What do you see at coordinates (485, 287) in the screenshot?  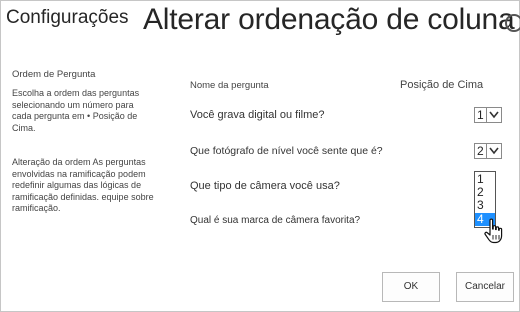 I see `cancel-button: Cancelar` at bounding box center [485, 287].